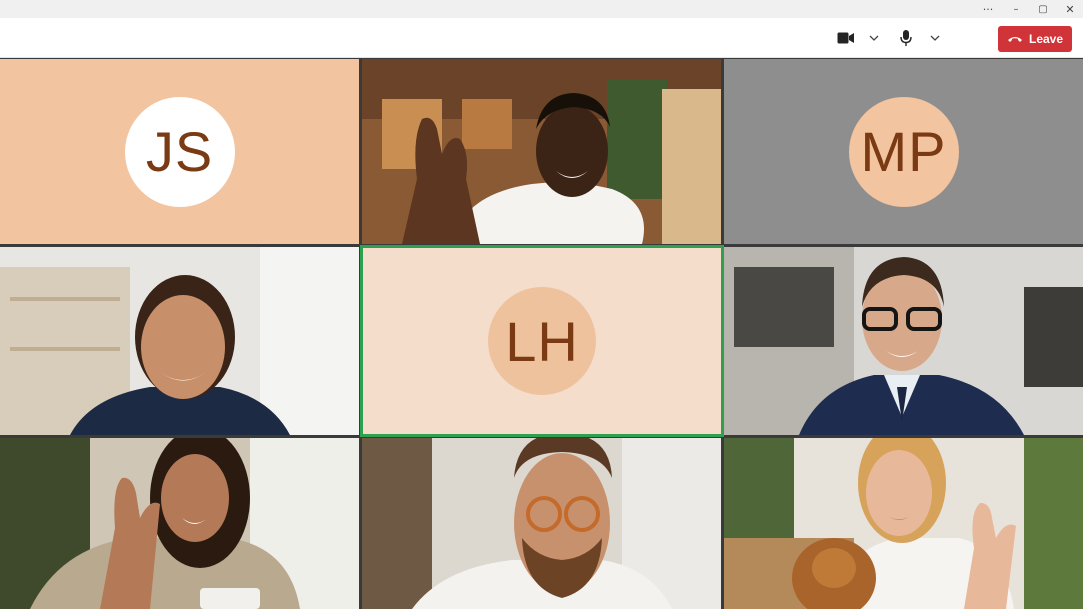  Describe the element at coordinates (1016, 9) in the screenshot. I see `minimize-icon: –` at that location.